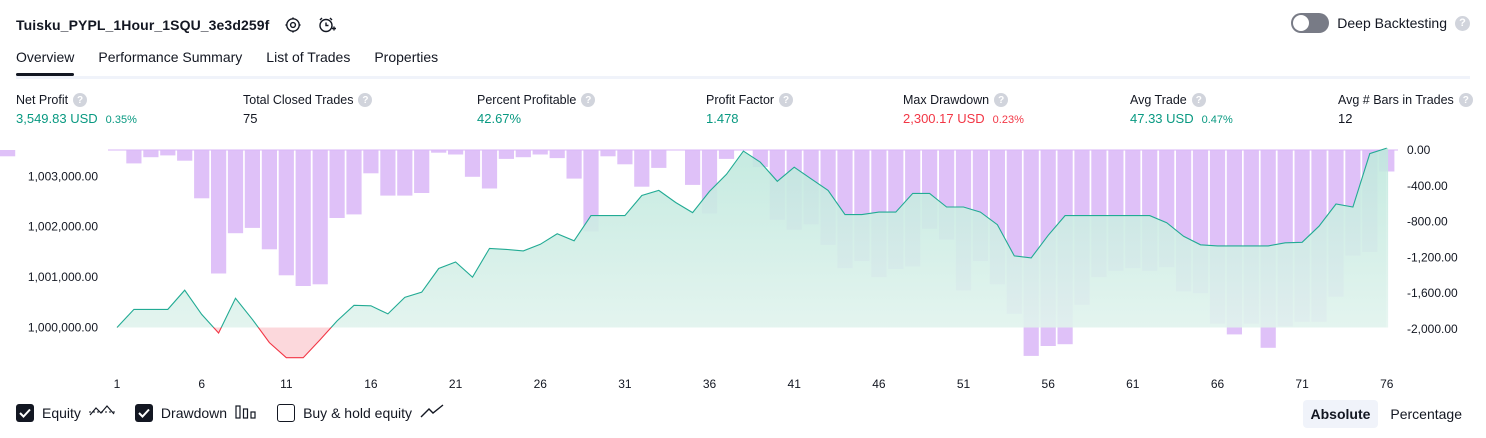  Describe the element at coordinates (1008, 120) in the screenshot. I see `metric-percent: 0.23%` at that location.